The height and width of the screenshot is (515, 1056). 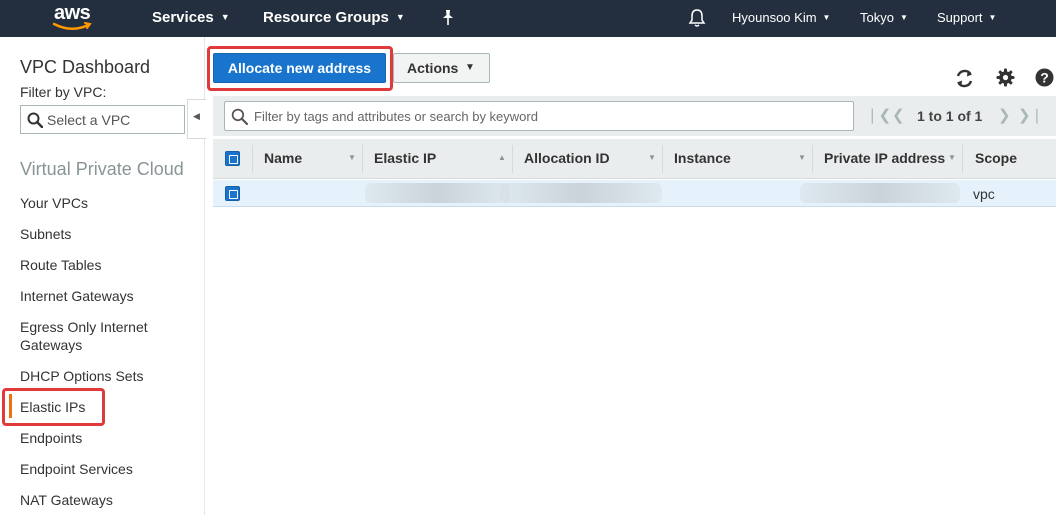 What do you see at coordinates (89, 120) in the screenshot?
I see `vpc-select-placeholder: Select a VPC` at bounding box center [89, 120].